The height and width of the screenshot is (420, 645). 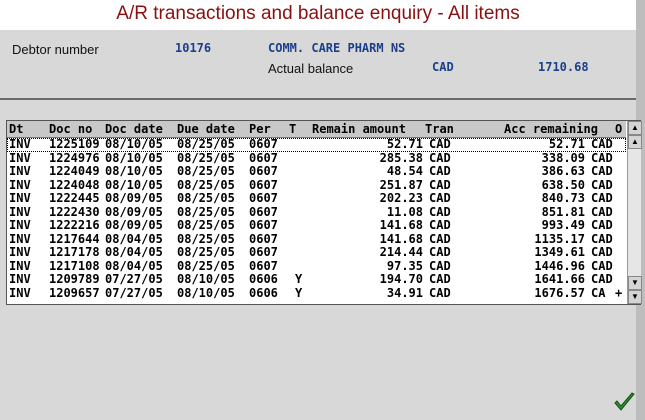 What do you see at coordinates (401, 184) in the screenshot?
I see `cell-remain: 251.87` at bounding box center [401, 184].